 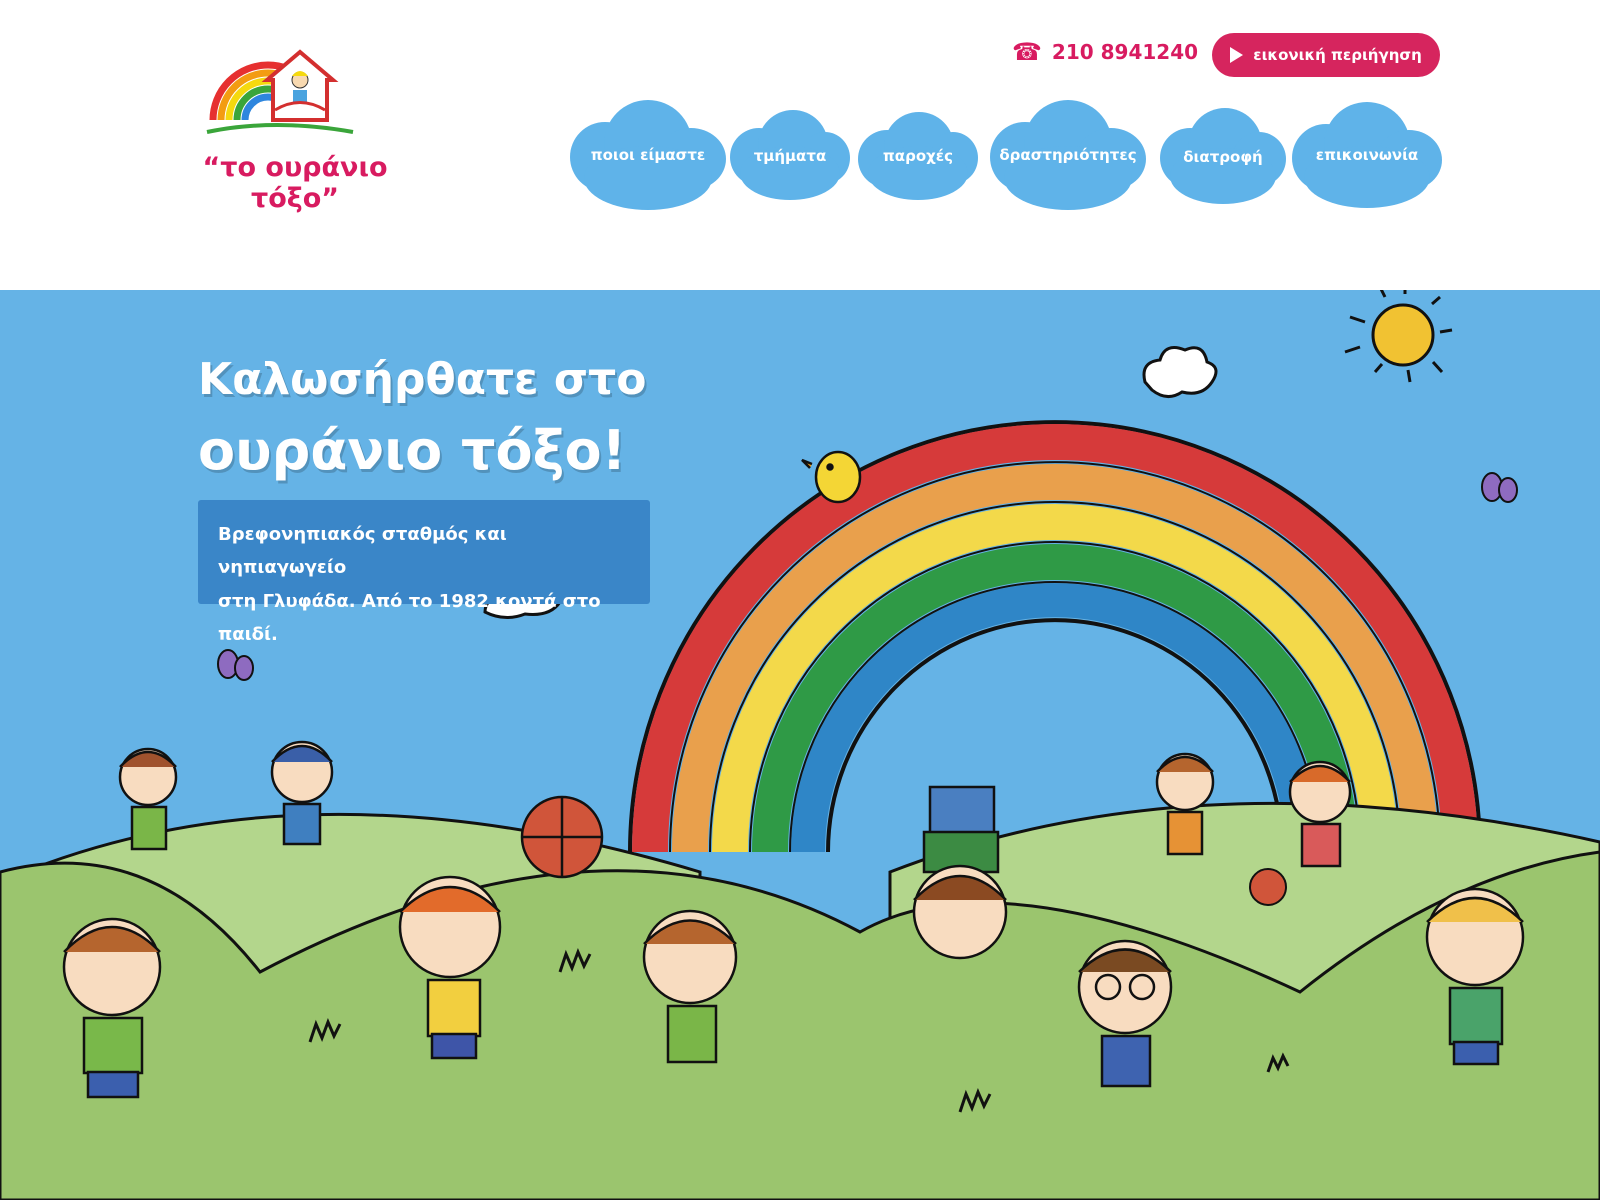 I want to click on play-icon, so click(x=1237, y=55).